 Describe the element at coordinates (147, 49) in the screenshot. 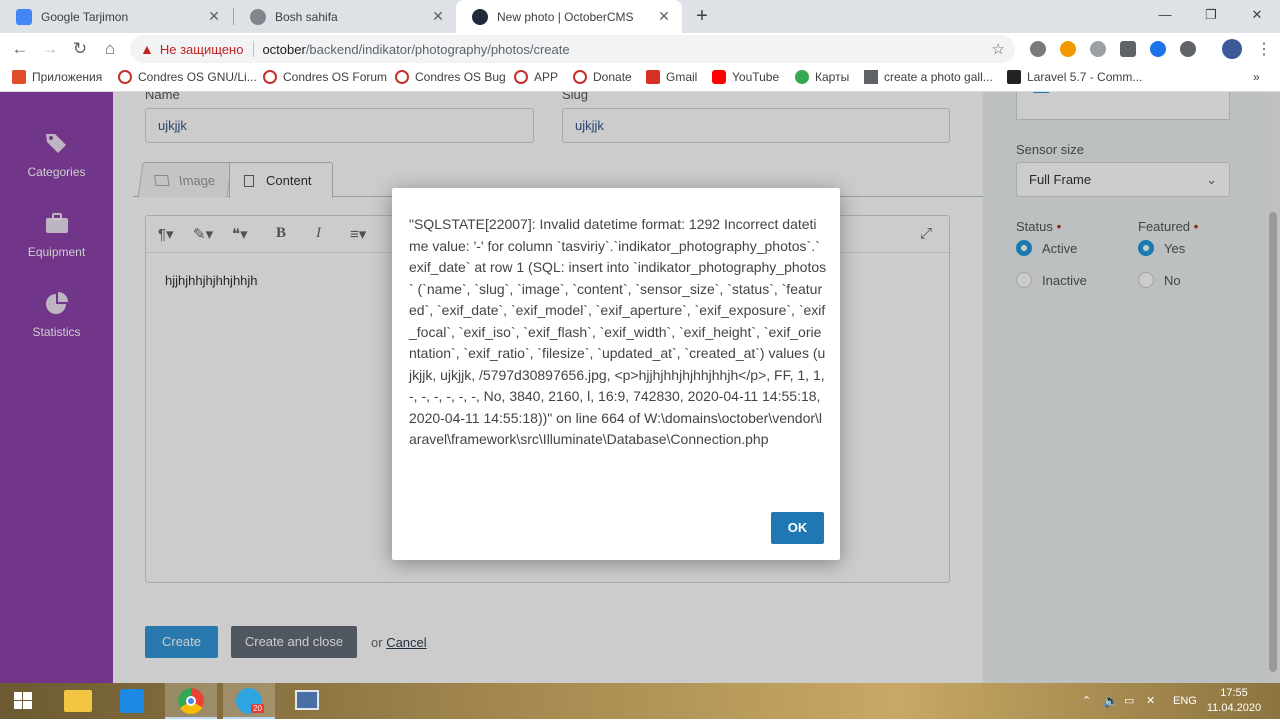

I see `warning-icon: ▲` at that location.